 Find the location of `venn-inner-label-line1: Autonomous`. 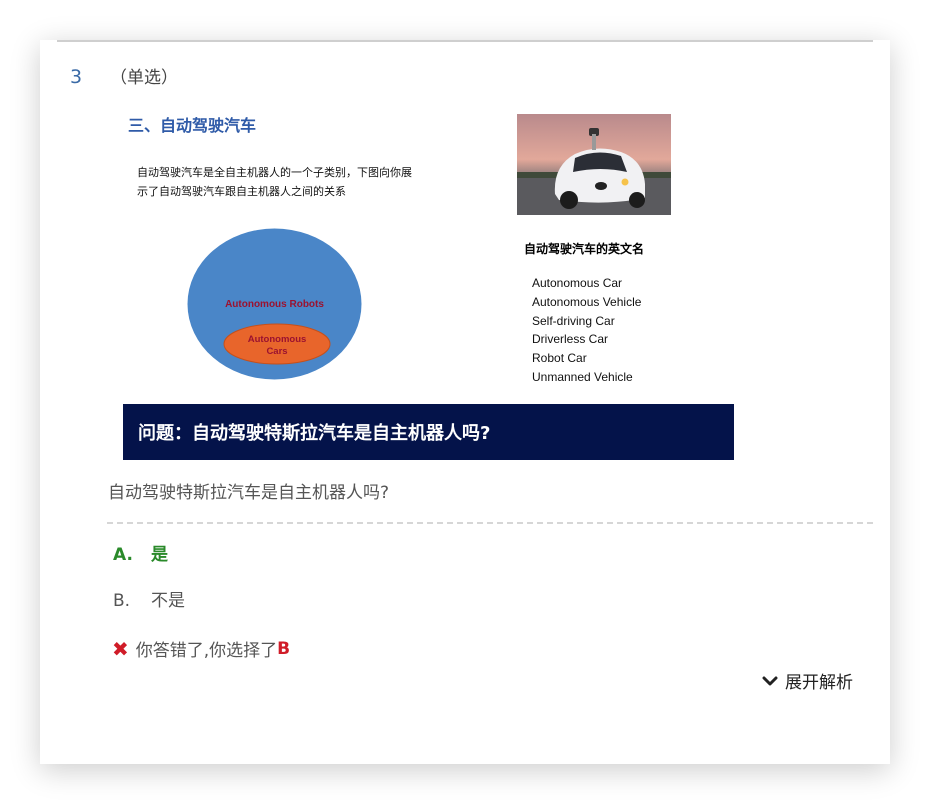

venn-inner-label-line1: Autonomous is located at coordinates (277, 339).